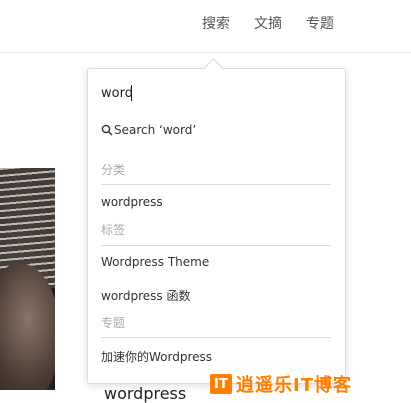  I want to click on top-navigation: 搜索 文摘 专题, so click(205, 26).